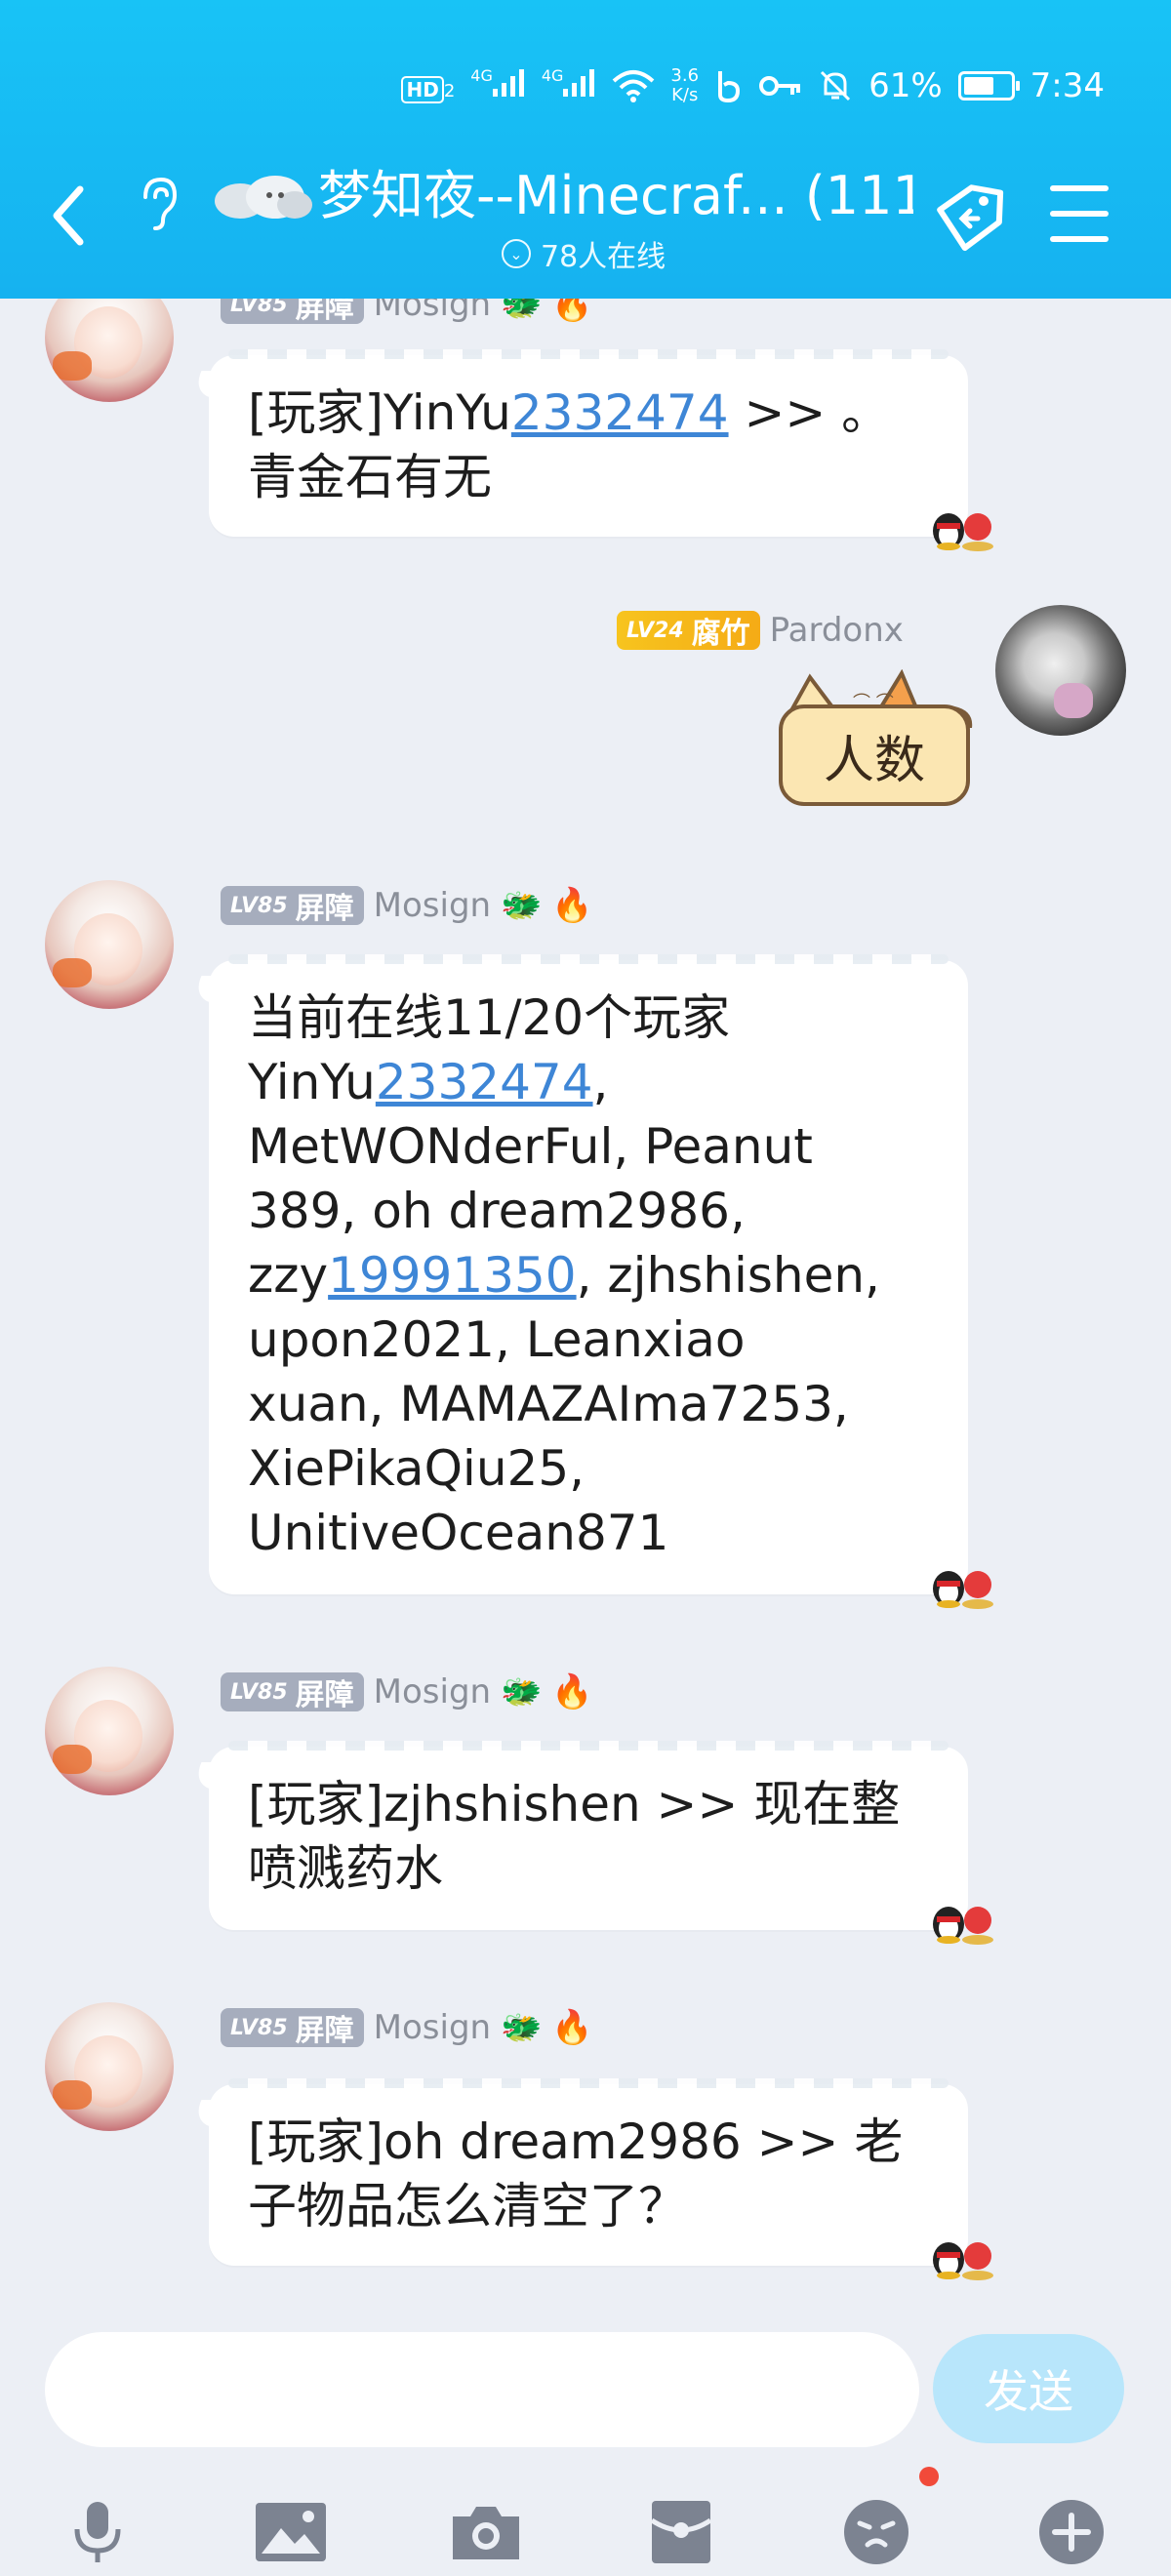 Image resolution: width=1171 pixels, height=2576 pixels. What do you see at coordinates (481, 75) in the screenshot?
I see `network-label: 4G` at bounding box center [481, 75].